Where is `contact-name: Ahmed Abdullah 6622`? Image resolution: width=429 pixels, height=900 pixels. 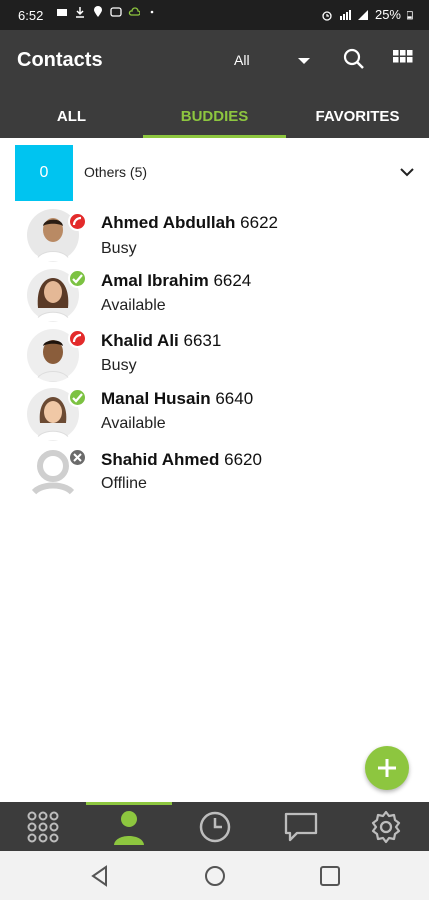 contact-name: Ahmed Abdullah 6622 is located at coordinates (189, 223).